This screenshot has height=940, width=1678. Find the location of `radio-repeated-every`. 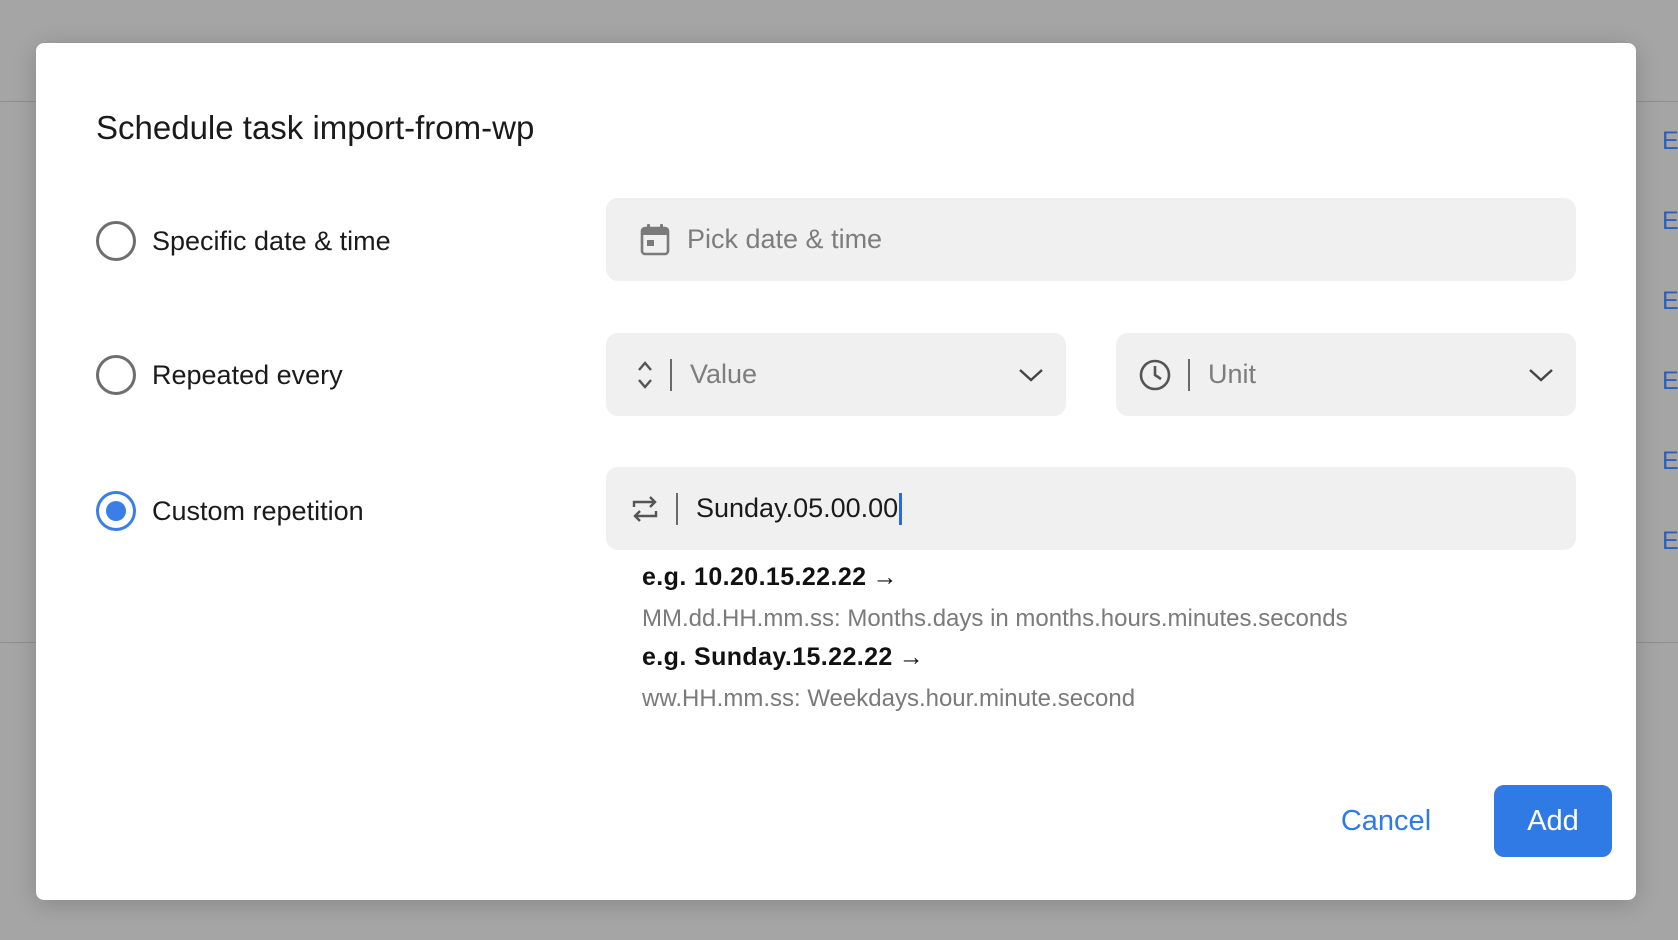

radio-repeated-every is located at coordinates (116, 375).